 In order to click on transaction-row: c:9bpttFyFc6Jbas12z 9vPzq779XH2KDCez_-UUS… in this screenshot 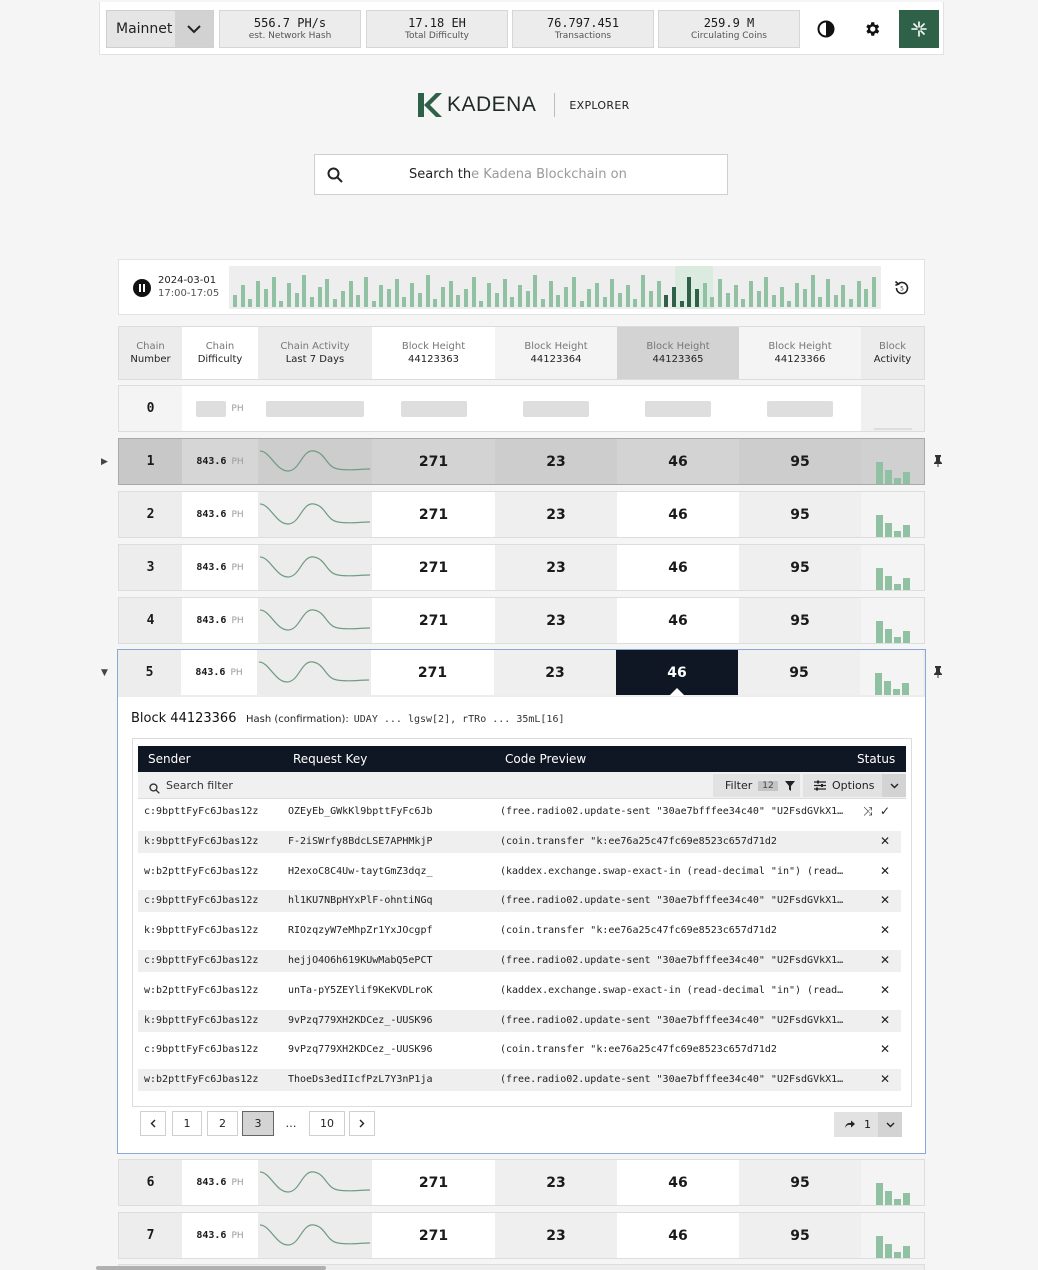, I will do `click(519, 1050)`.